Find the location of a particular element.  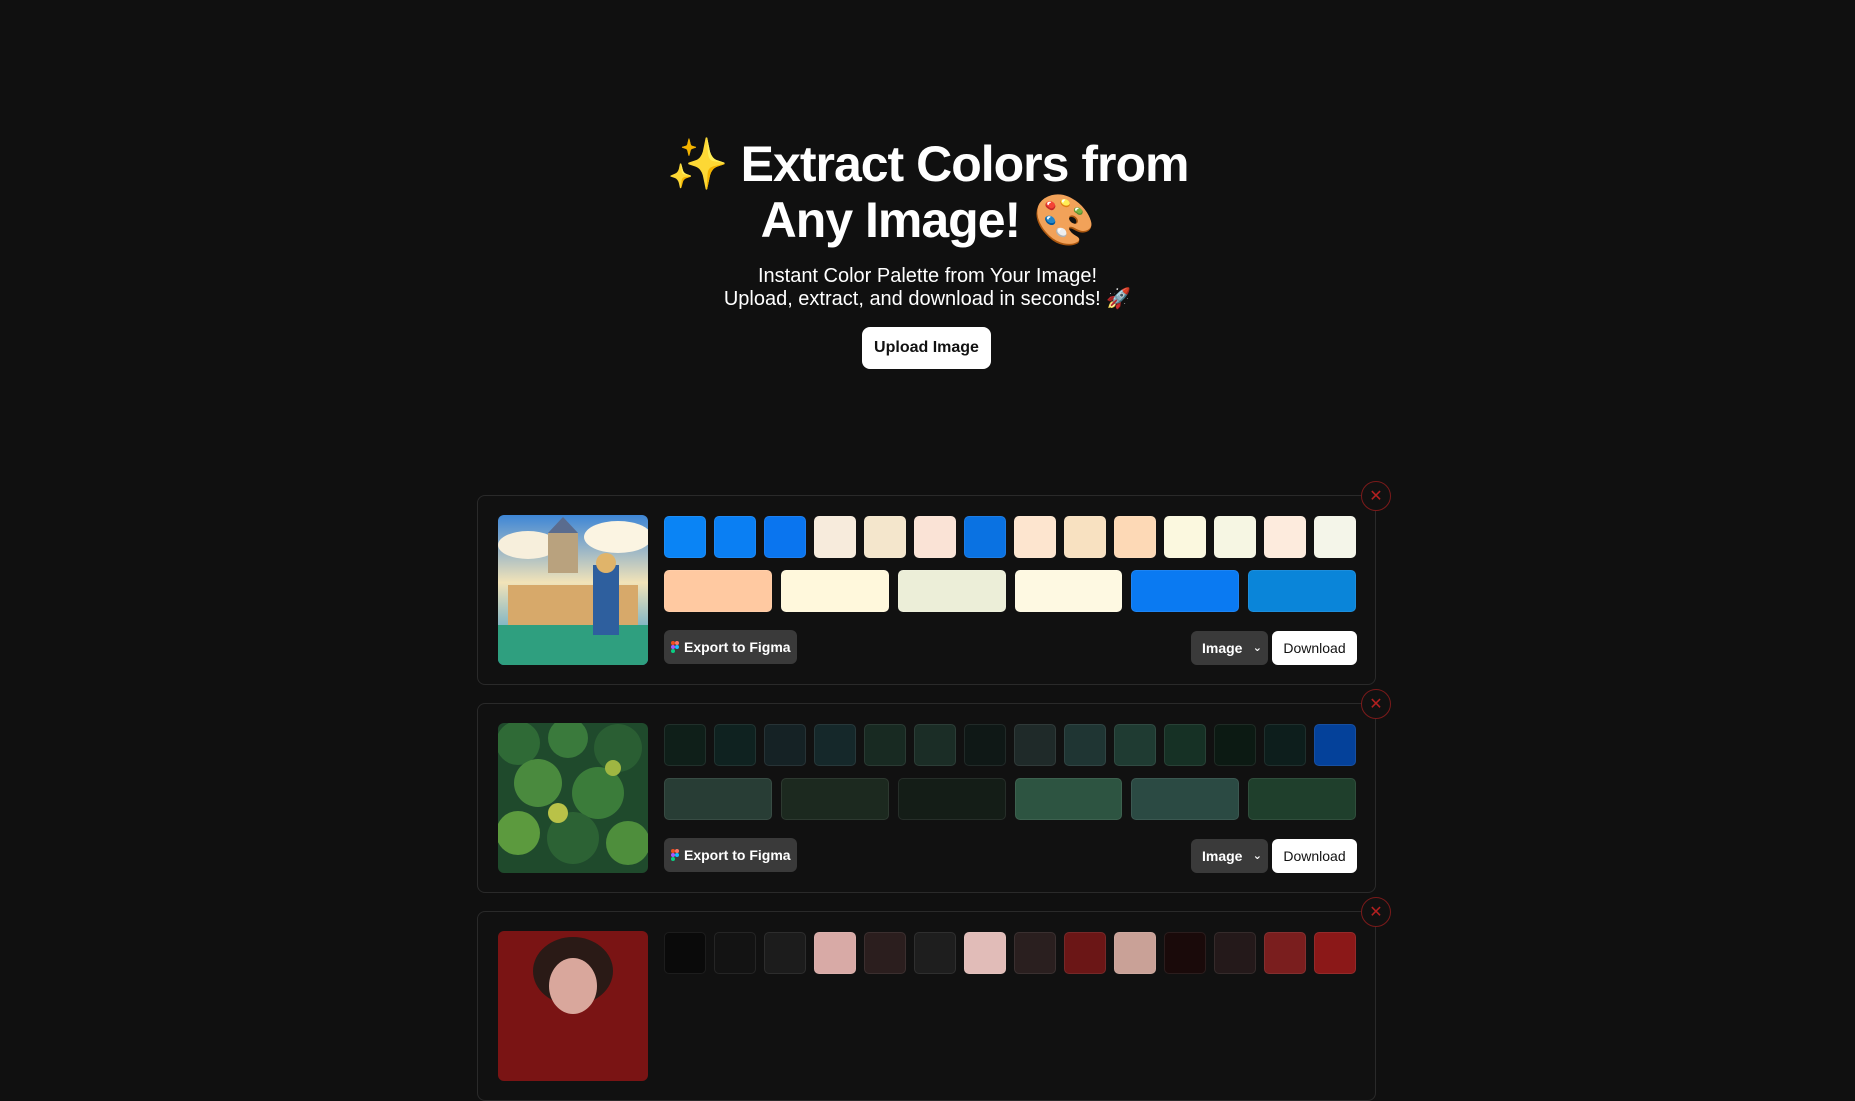

palette-card-2: Export to Figma Image ⌄ Download is located at coordinates (926, 798).